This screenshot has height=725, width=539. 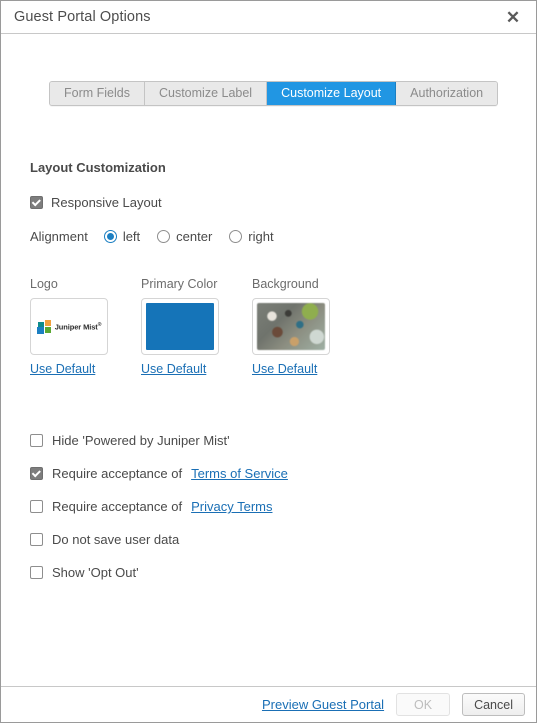 I want to click on require-privacy-terms-label: Require acceptance of, so click(x=117, y=506).